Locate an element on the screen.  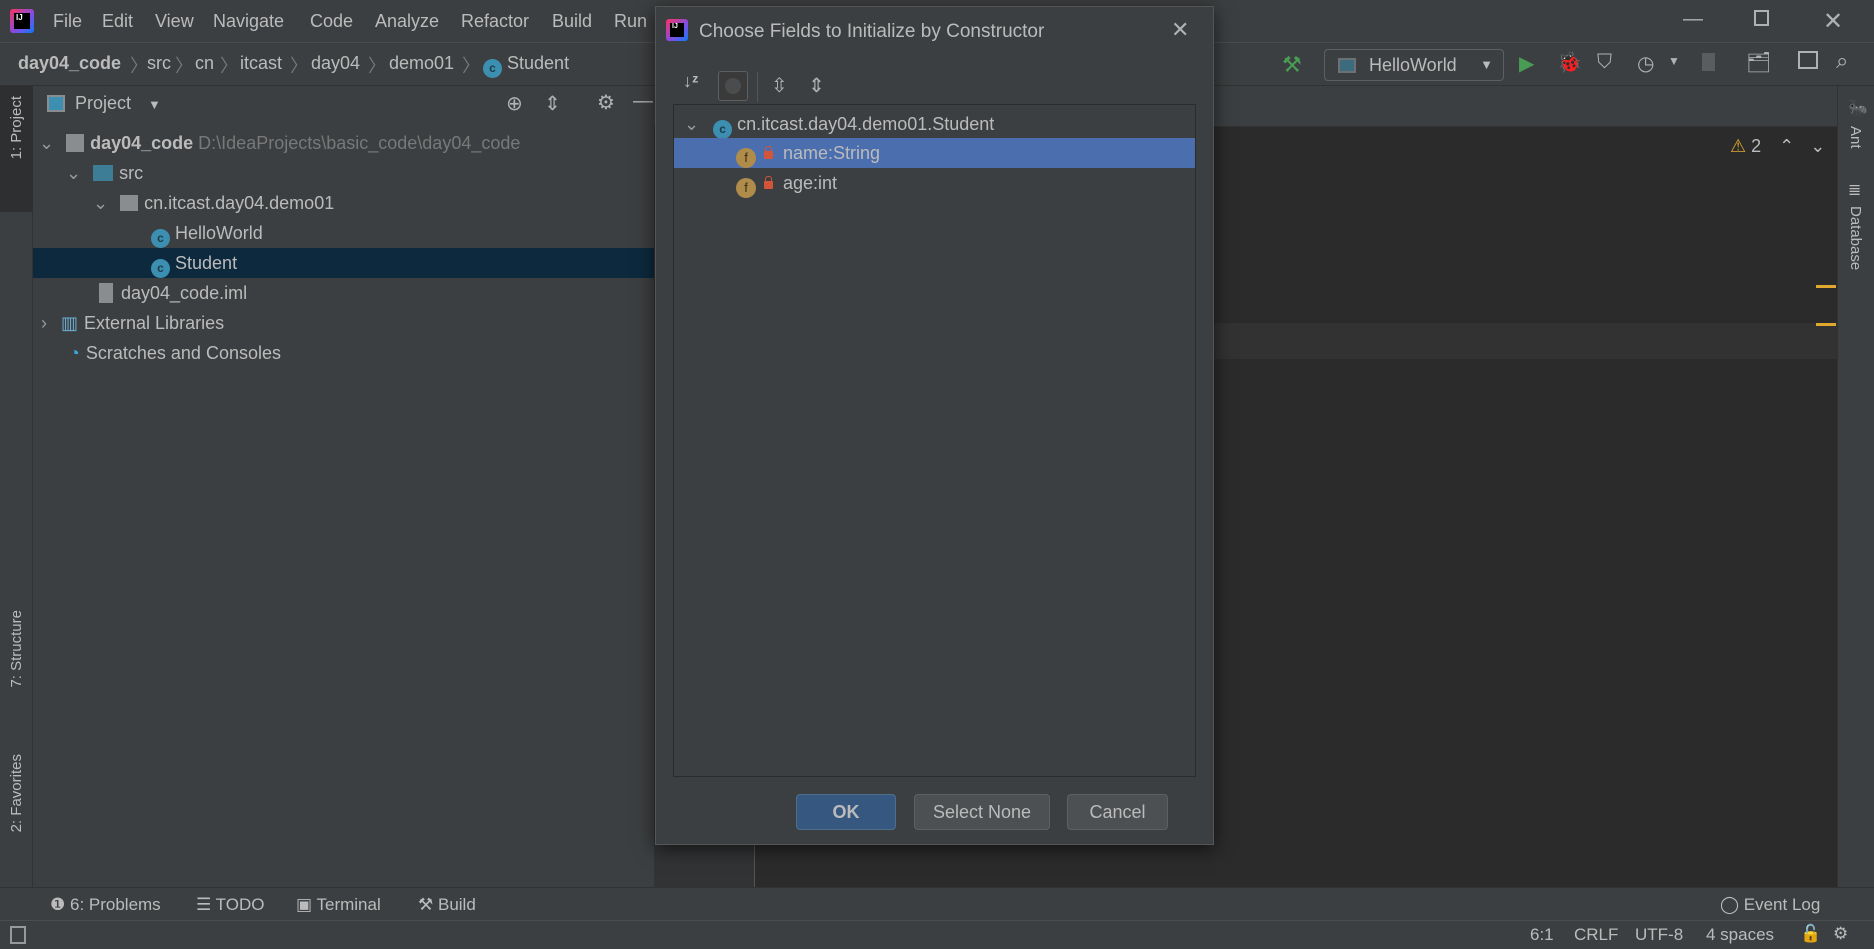
sort-alphabetically-icon: ↓ᶻ is located at coordinates (691, 81).